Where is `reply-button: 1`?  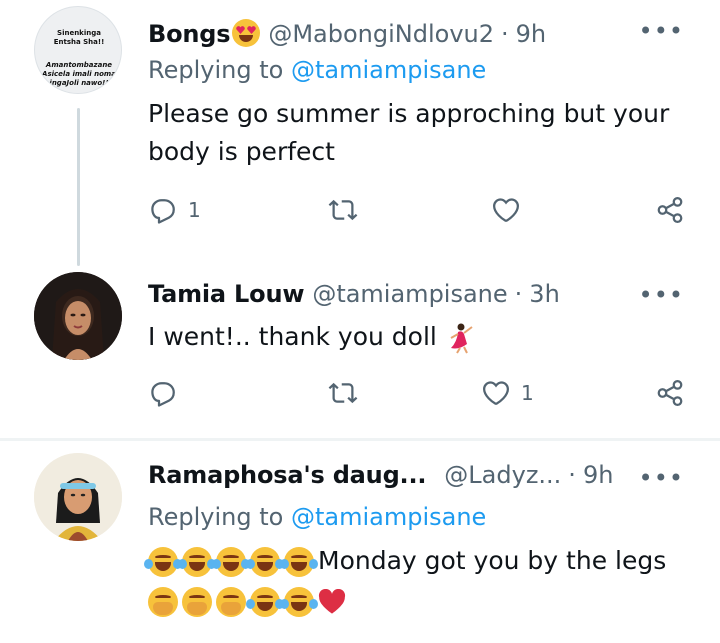 reply-button: 1 is located at coordinates (174, 210).